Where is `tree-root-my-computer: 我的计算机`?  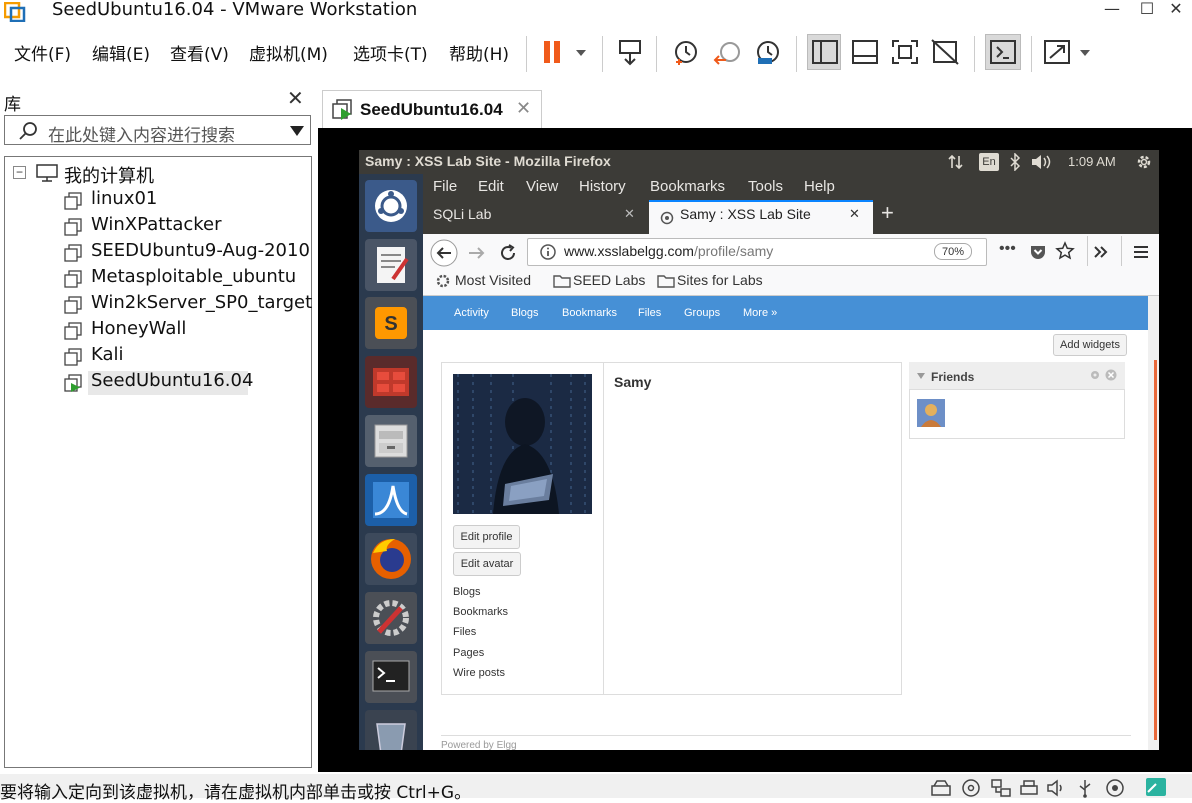 tree-root-my-computer: 我的计算机 is located at coordinates (109, 175).